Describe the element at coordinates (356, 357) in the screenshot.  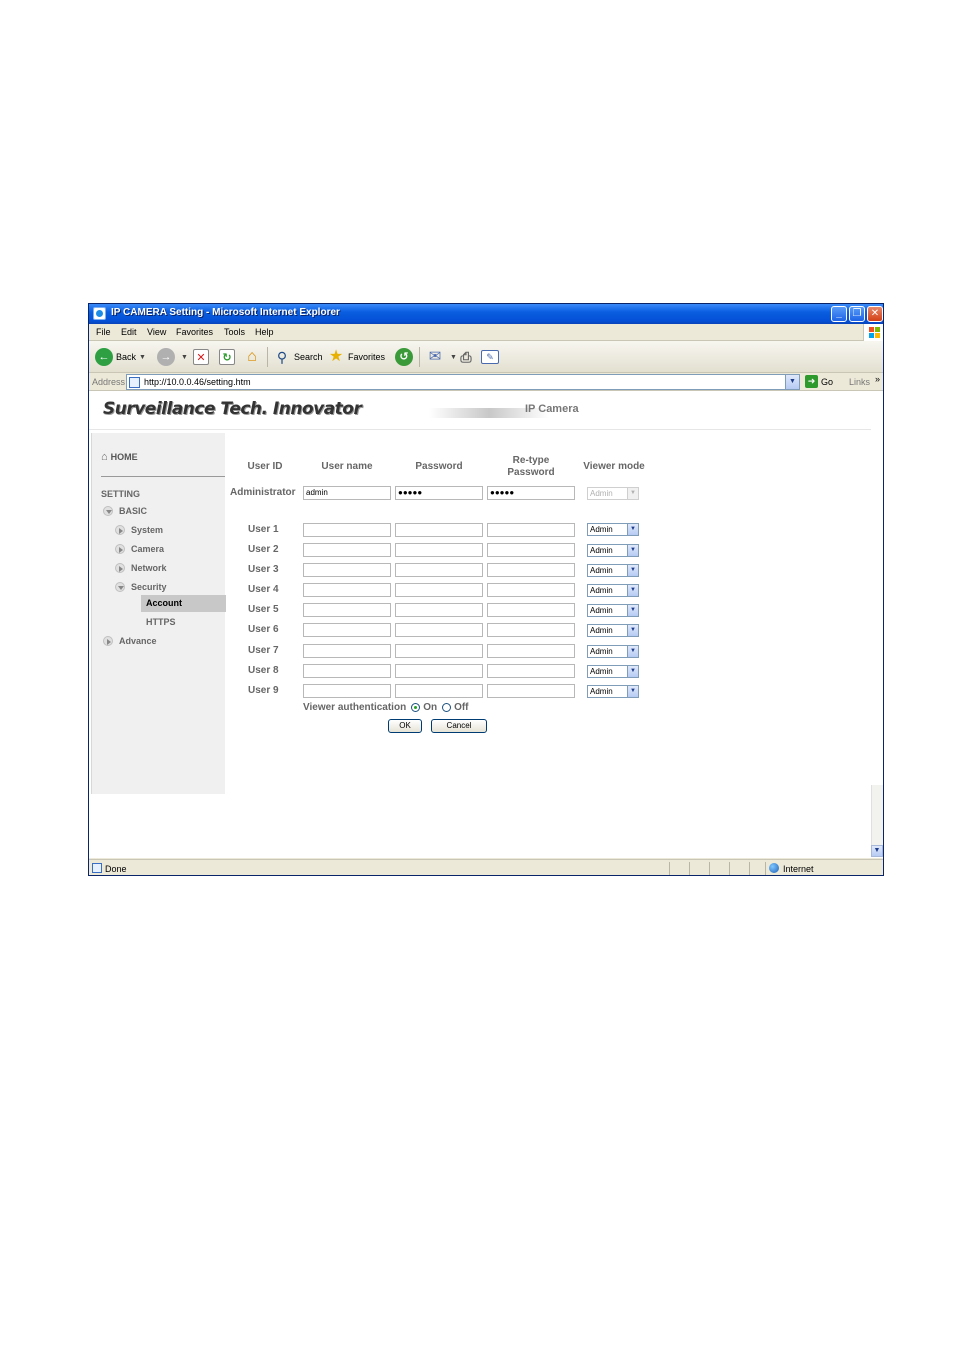
I see `favorites-button: ★ Favorites` at that location.